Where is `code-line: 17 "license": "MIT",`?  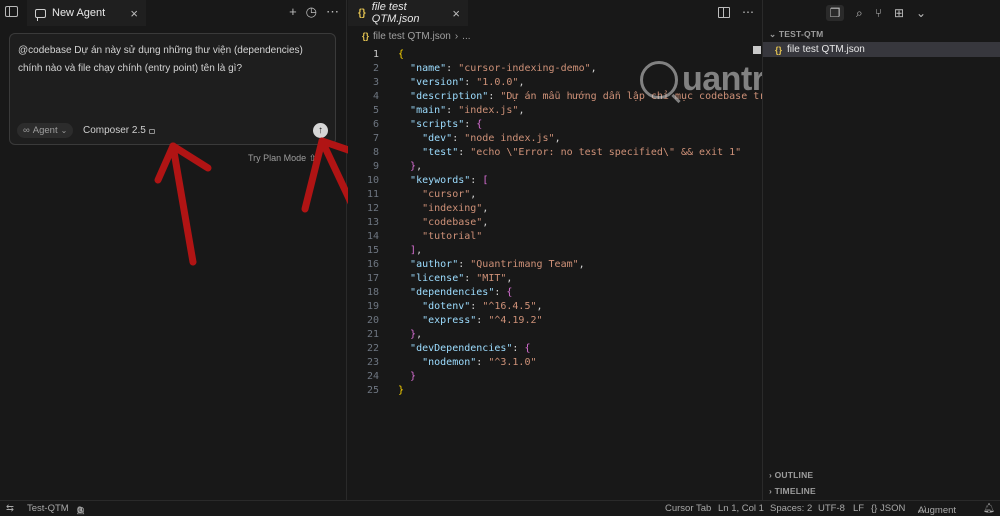
code-line: 17 "license": "MIT", is located at coordinates (555, 279).